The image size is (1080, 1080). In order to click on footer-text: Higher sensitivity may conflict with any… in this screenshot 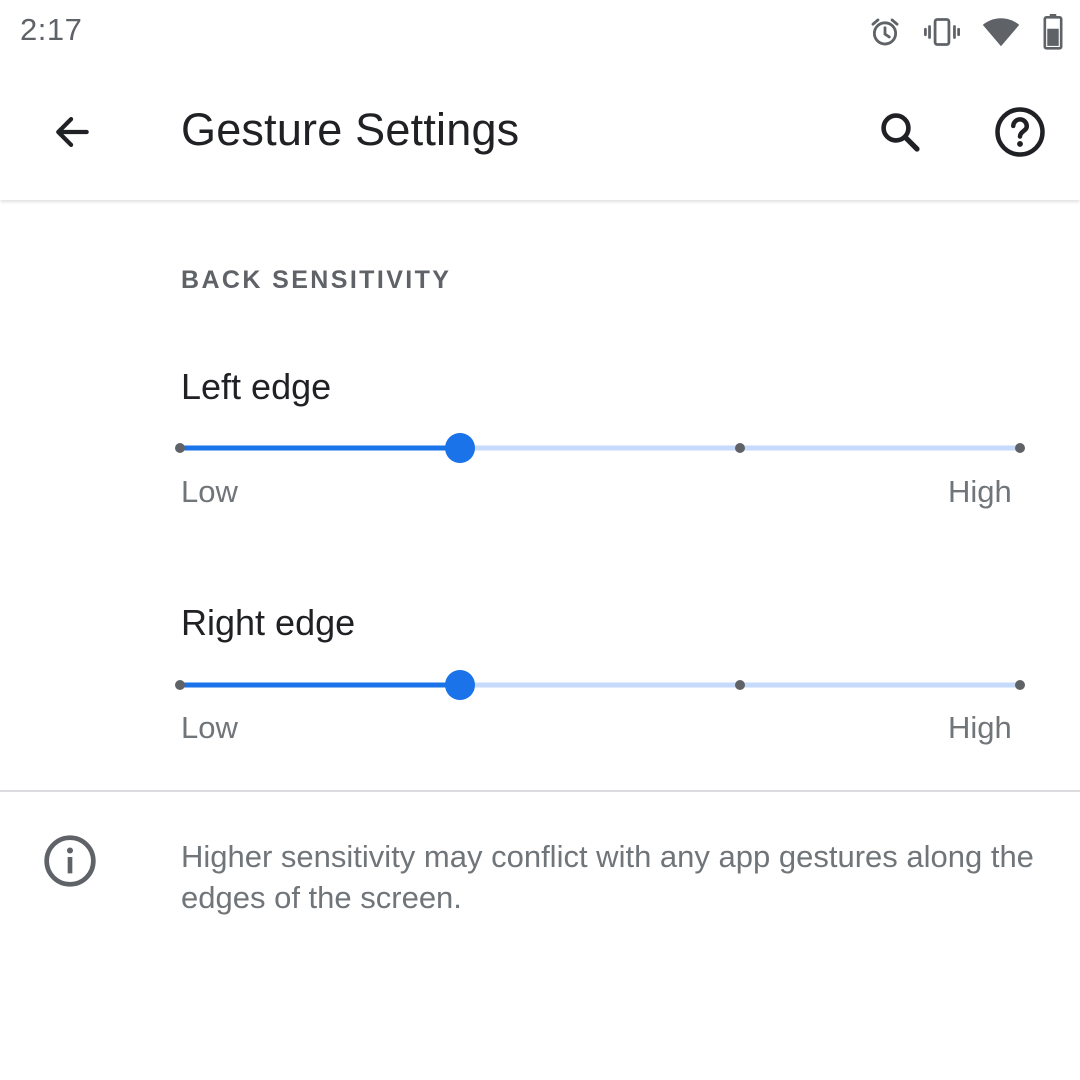, I will do `click(607, 877)`.